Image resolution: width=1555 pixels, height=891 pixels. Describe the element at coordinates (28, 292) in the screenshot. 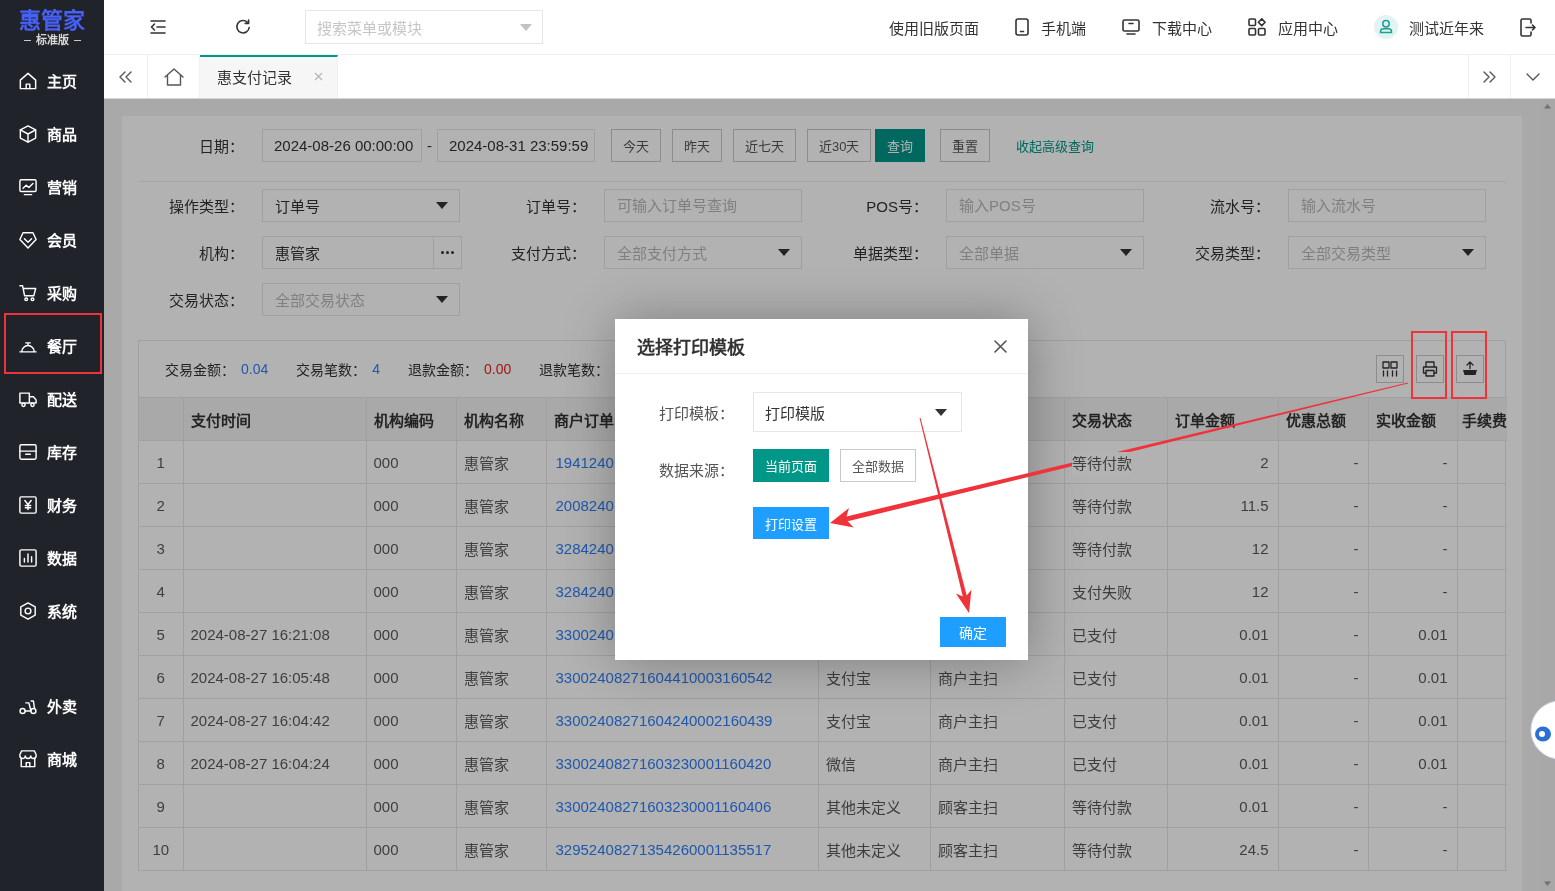

I see `cart-icon` at that location.